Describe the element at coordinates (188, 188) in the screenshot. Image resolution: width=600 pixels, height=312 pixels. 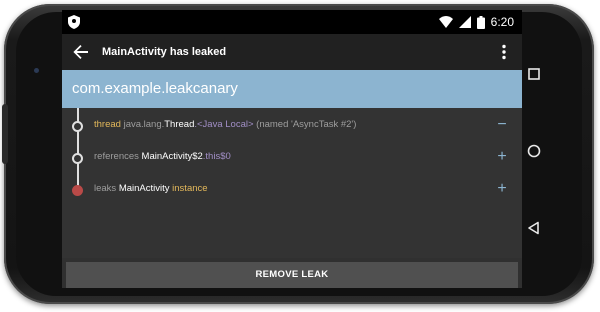
I see `trace-field: instance` at that location.